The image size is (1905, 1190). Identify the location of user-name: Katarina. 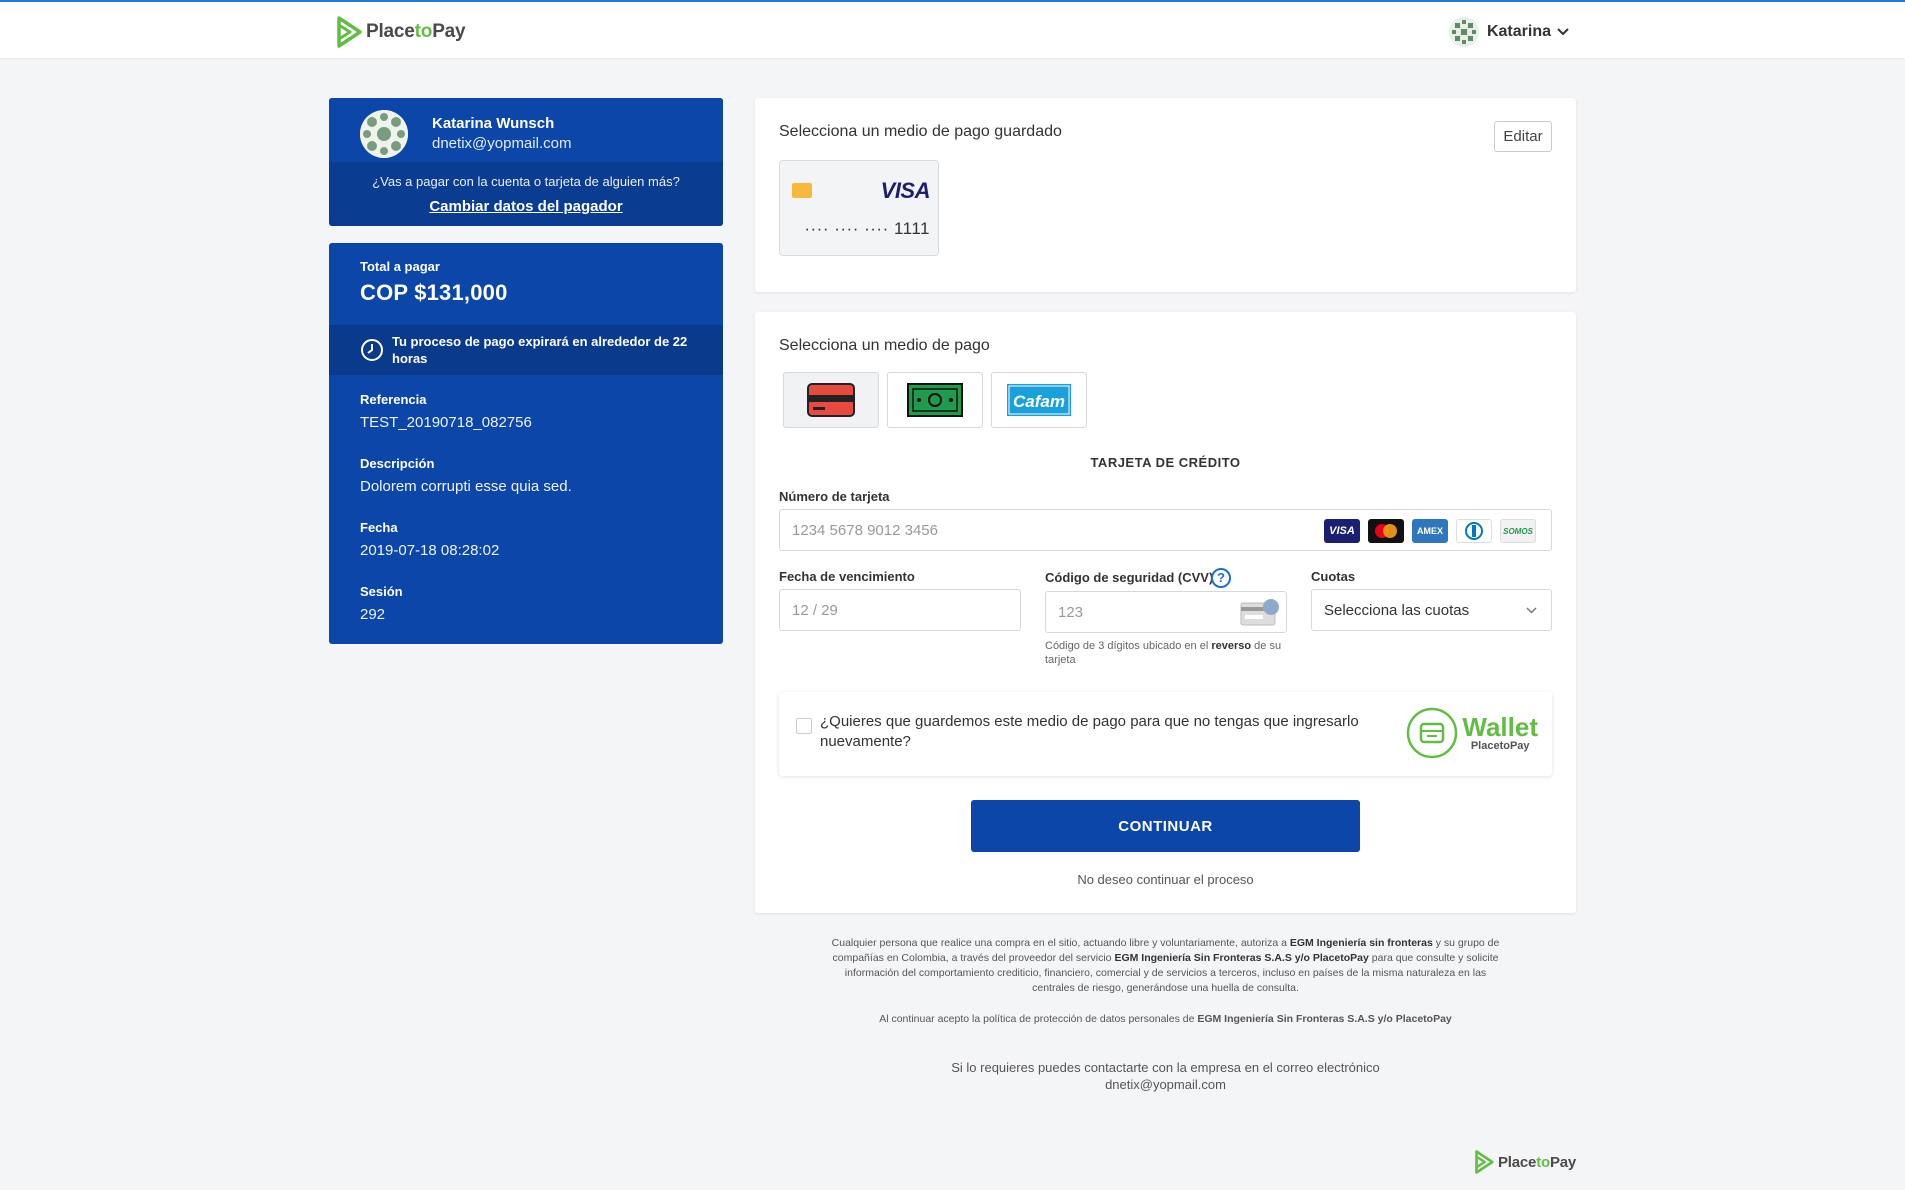
(1518, 31).